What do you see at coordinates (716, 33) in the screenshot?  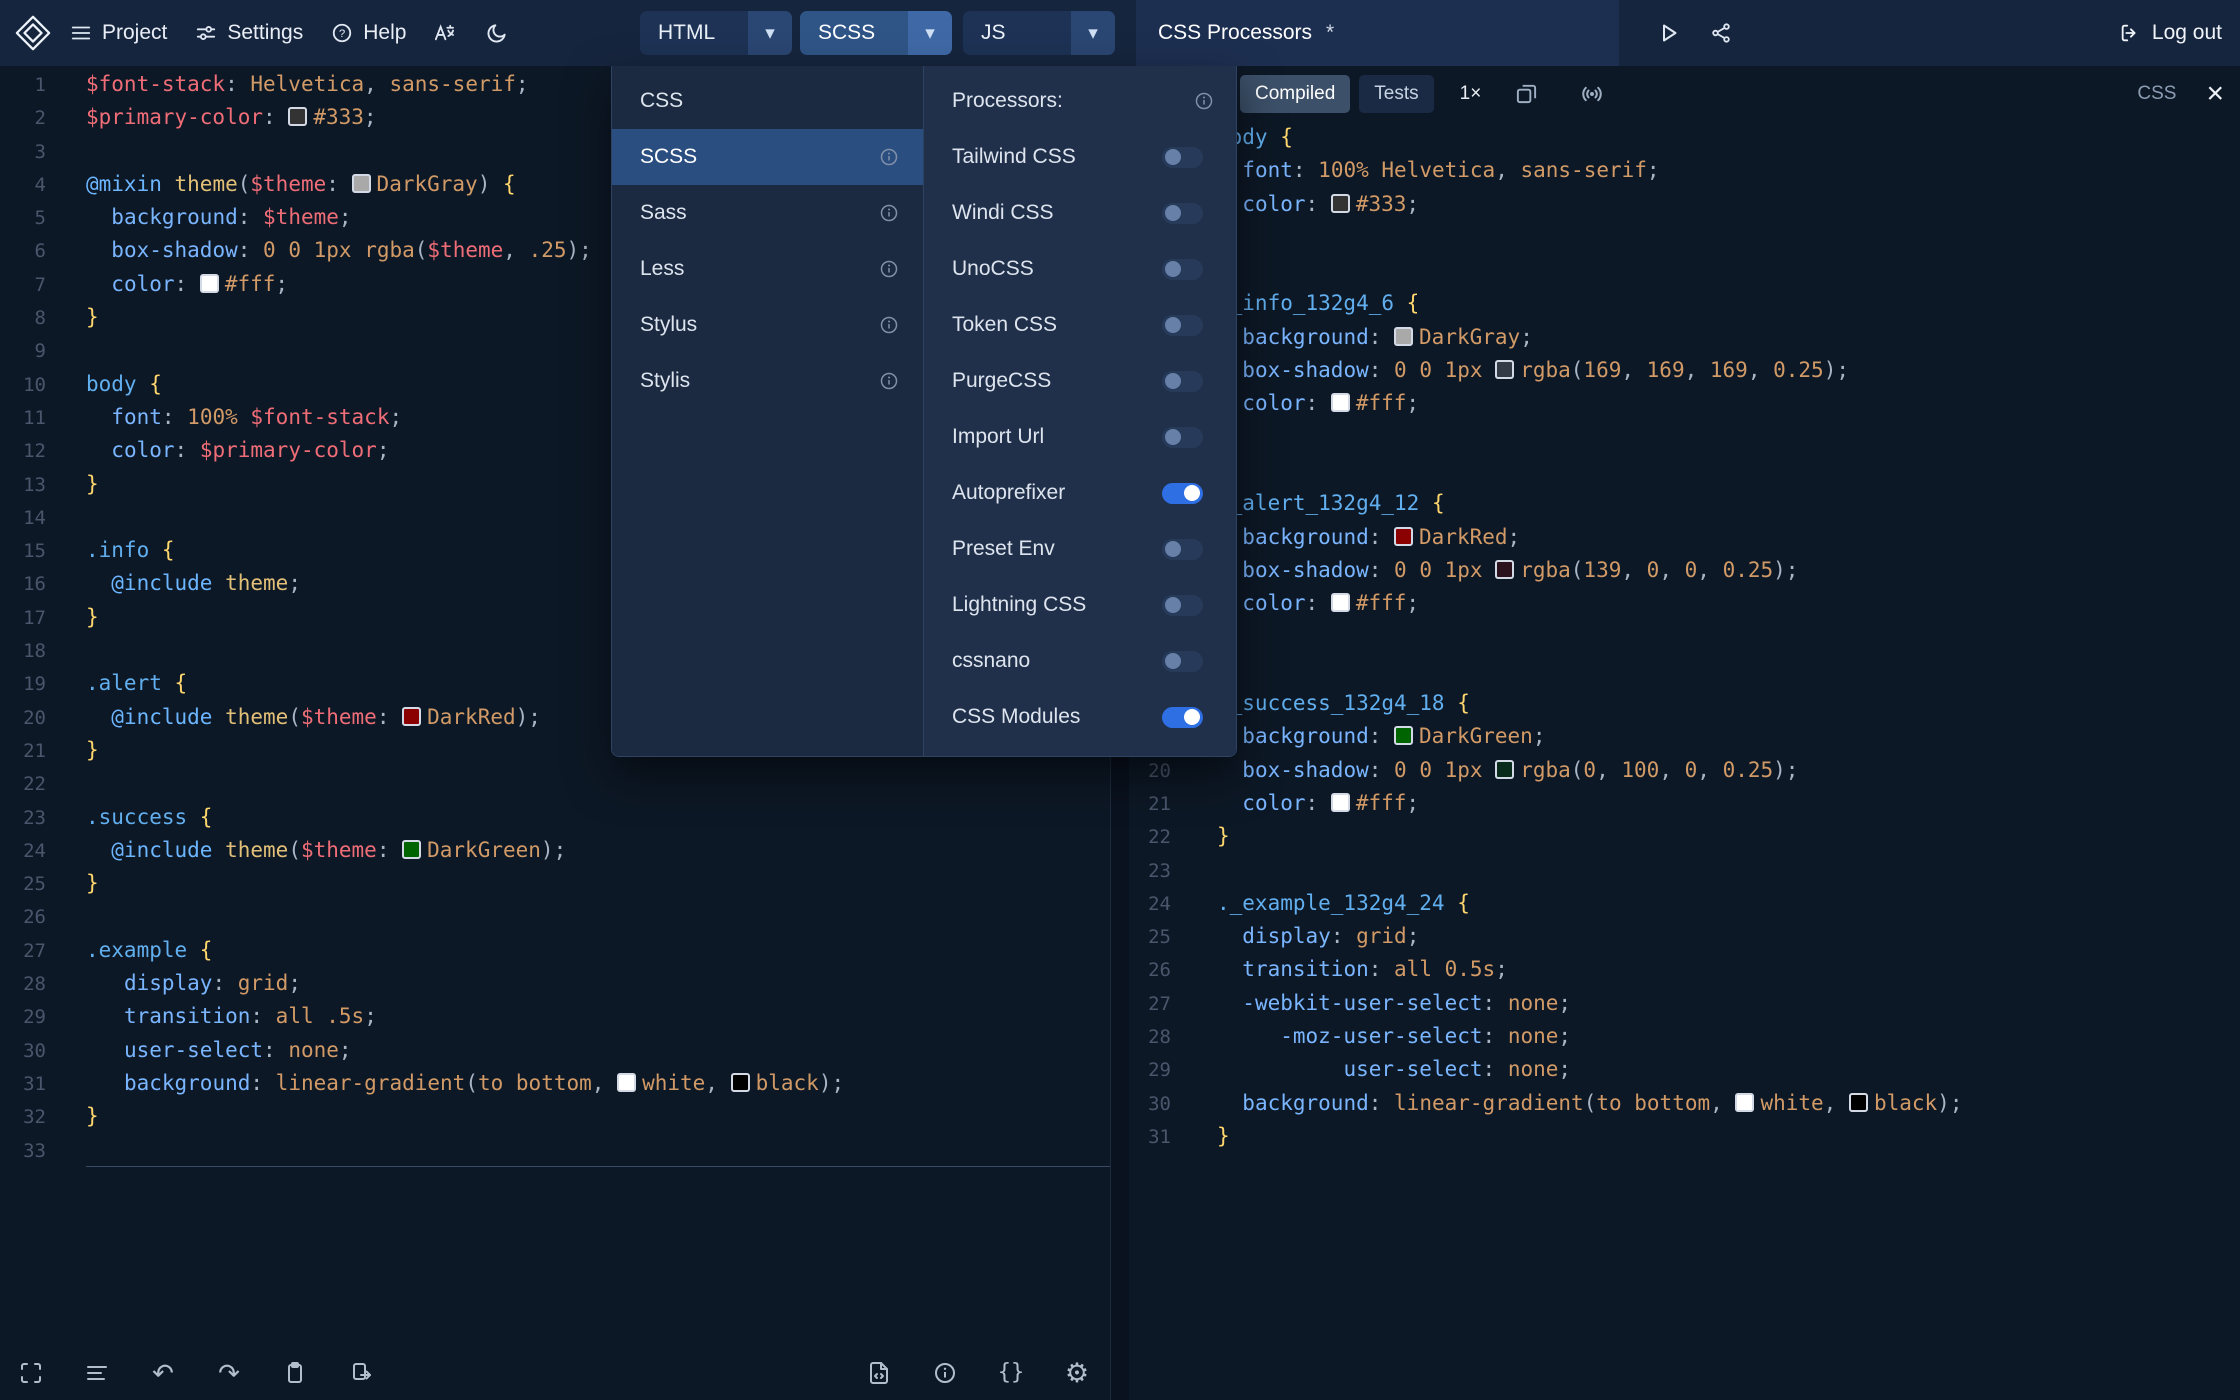 I see `html-panel-select: HTML ▾` at bounding box center [716, 33].